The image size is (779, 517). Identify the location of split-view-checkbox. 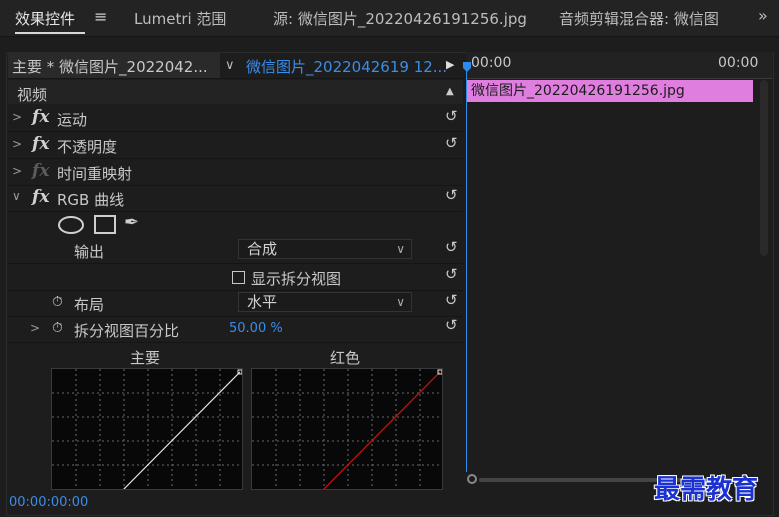
(238, 277).